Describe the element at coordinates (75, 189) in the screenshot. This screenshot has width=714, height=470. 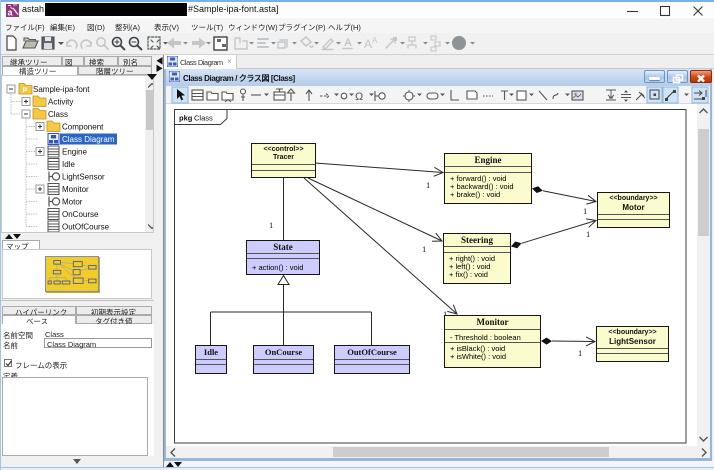
I see `svg-text: Monitor` at that location.